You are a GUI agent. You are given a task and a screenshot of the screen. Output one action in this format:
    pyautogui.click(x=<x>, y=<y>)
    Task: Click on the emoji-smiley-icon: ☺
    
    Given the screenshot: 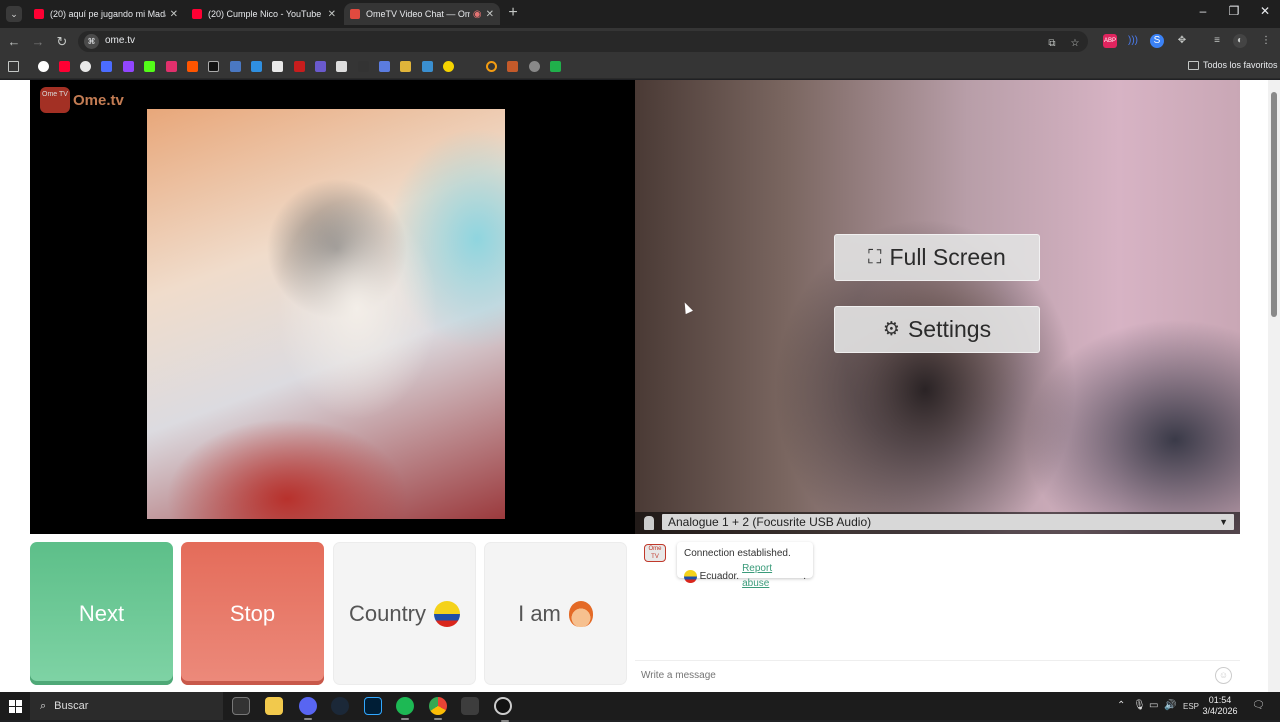 What is the action you would take?
    pyautogui.click(x=1223, y=675)
    